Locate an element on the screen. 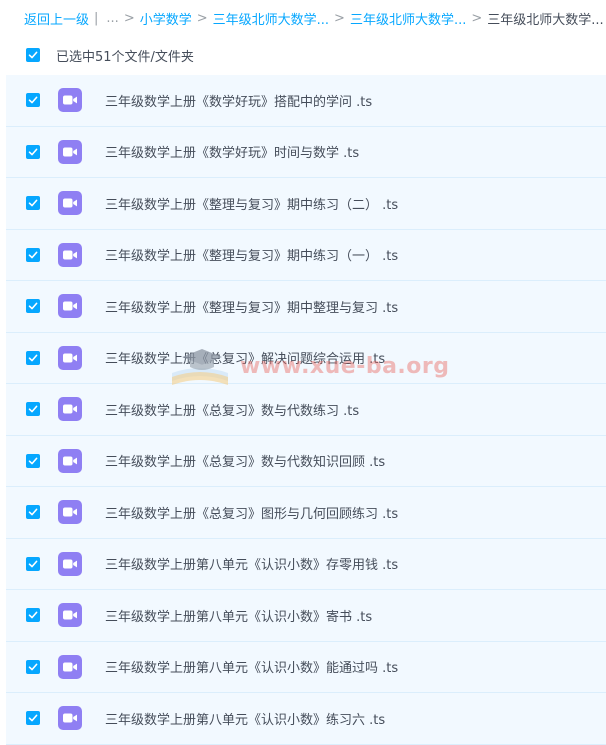 The height and width of the screenshot is (745, 606). file-row: 三年级数学上册第八单元《认识小数》练习六 .ts is located at coordinates (306, 719).